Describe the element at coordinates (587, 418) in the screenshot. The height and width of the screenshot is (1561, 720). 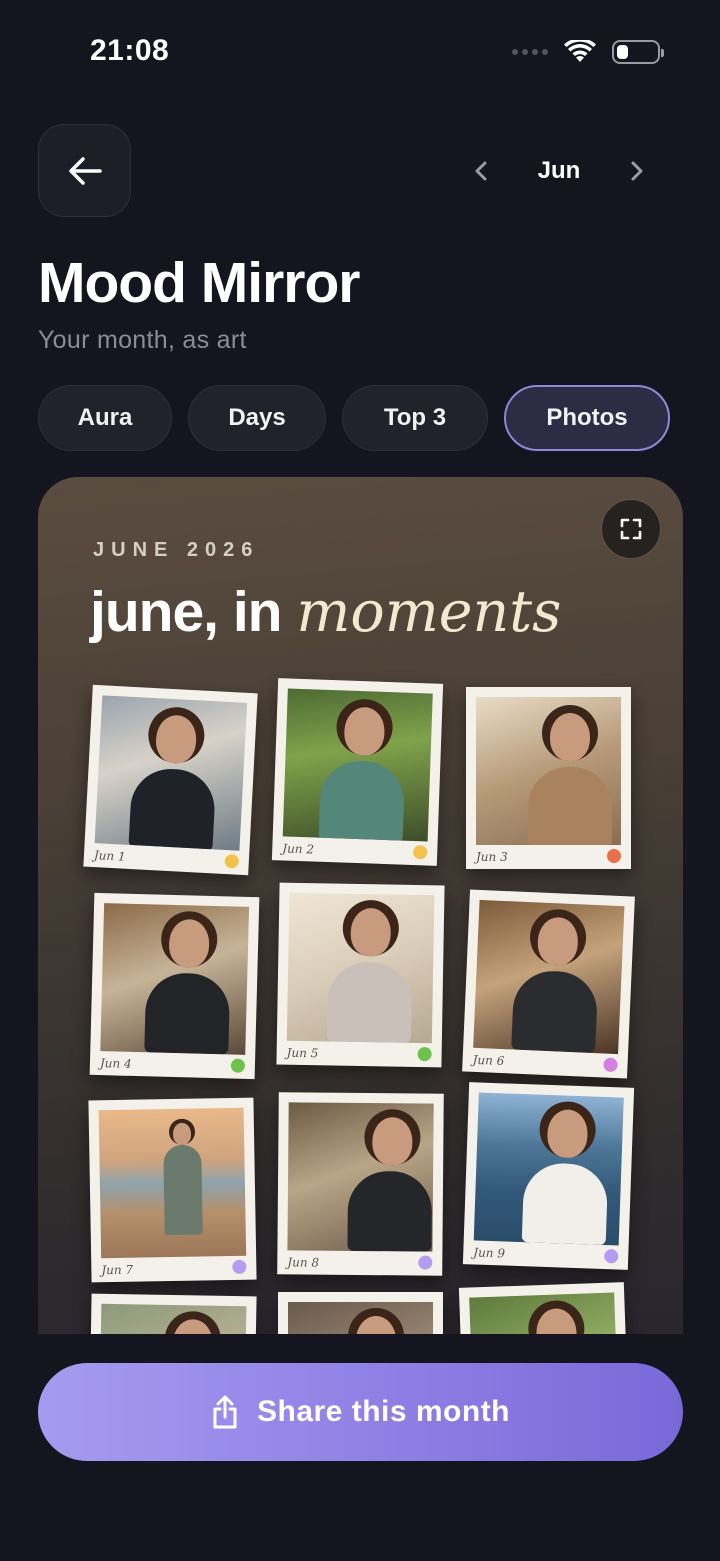
I see `tab-photos: Photos` at that location.